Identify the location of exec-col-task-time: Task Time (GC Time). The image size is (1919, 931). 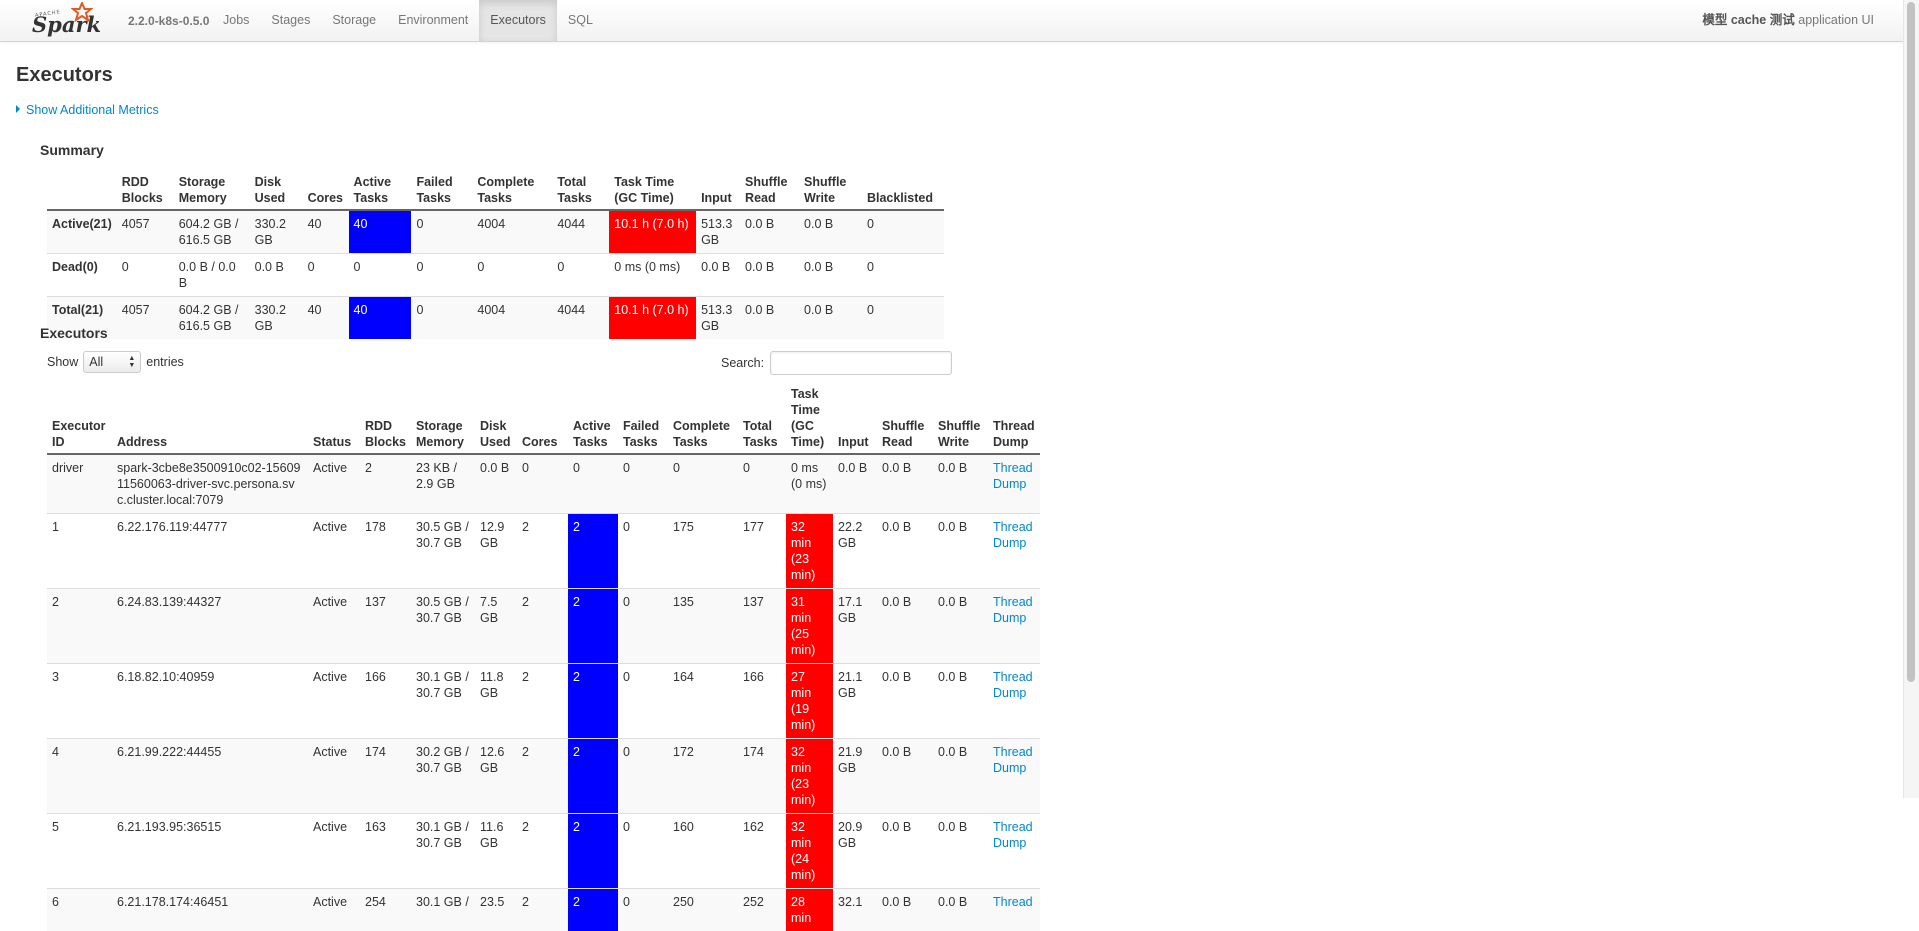
(809, 419).